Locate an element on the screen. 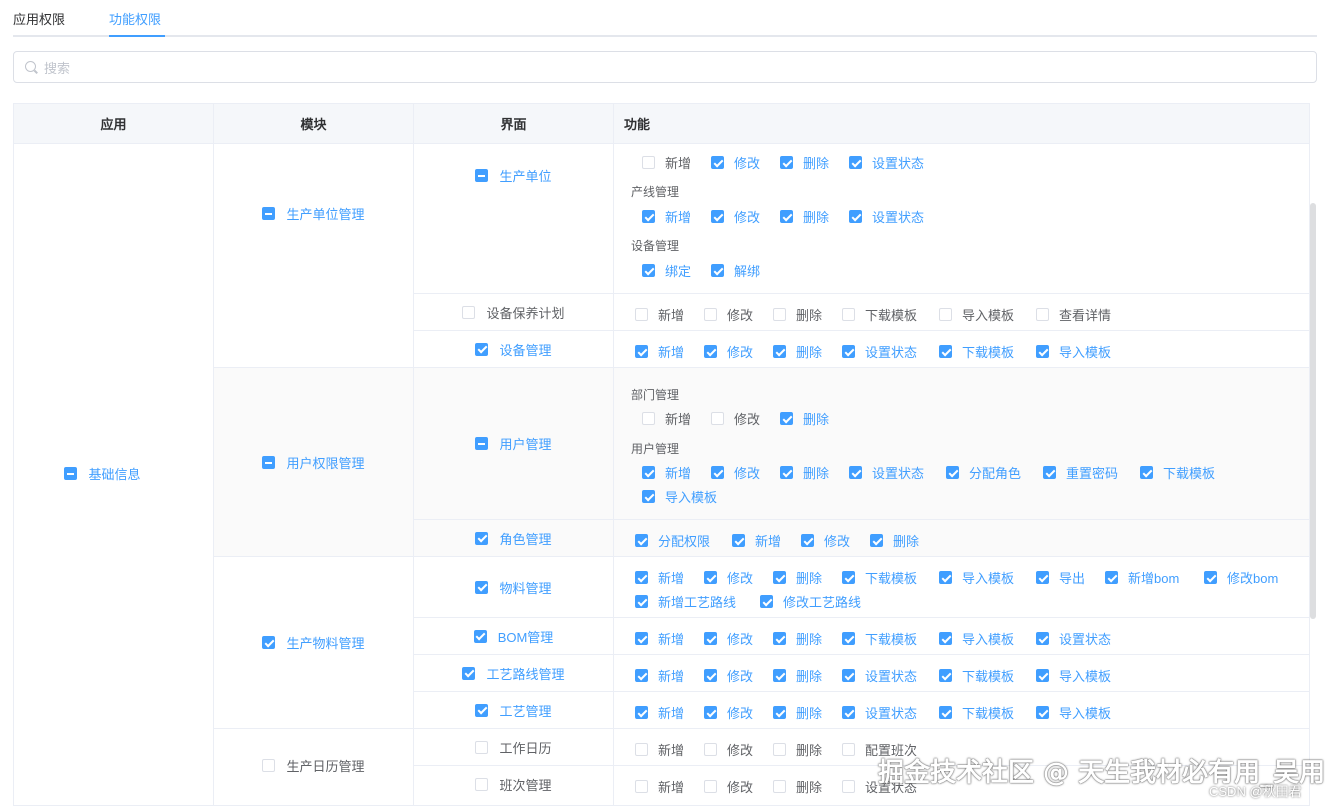 Image resolution: width=1325 pixels, height=806 pixels. search-input is located at coordinates (674, 68).